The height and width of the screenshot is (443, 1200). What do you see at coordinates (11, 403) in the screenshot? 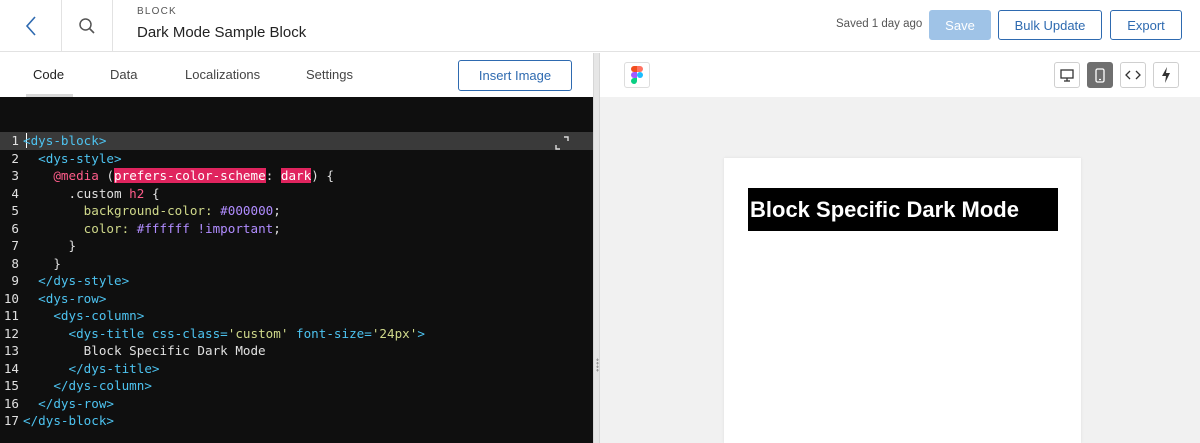
I see `line-number: 16` at bounding box center [11, 403].